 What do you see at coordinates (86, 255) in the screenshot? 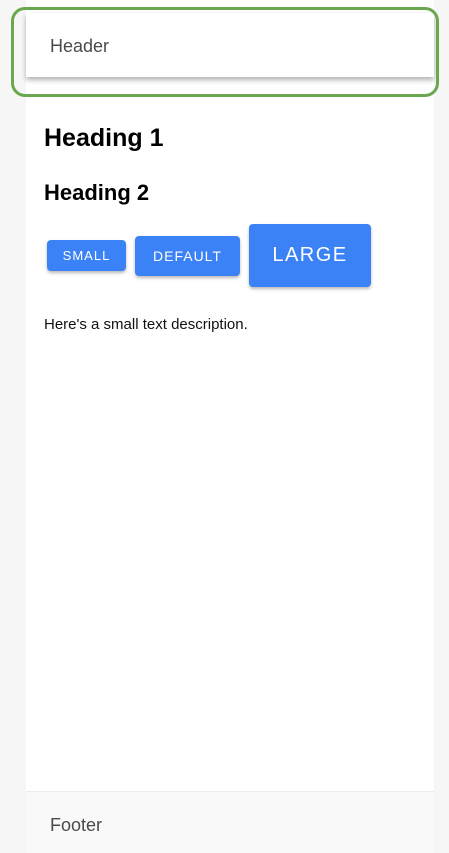
I see `small-button: SMALL` at bounding box center [86, 255].